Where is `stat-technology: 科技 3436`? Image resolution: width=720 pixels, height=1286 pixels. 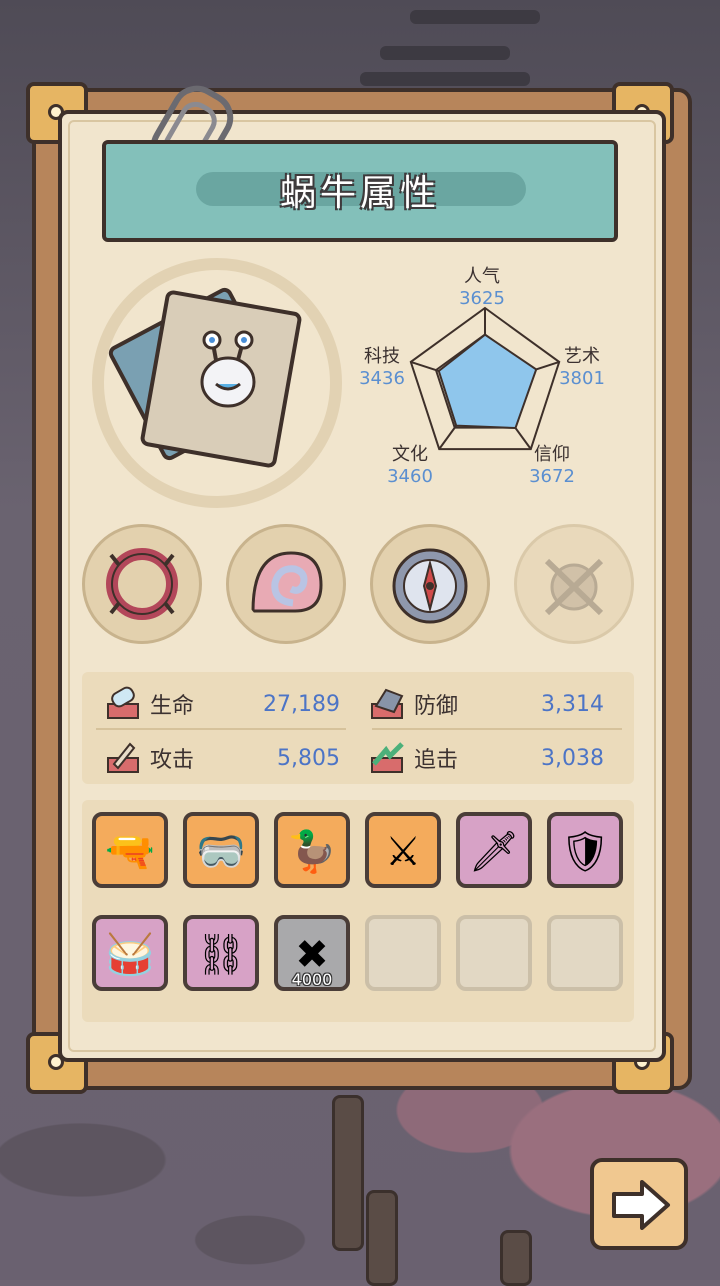
stat-technology: 科技 3436 is located at coordinates (382, 367).